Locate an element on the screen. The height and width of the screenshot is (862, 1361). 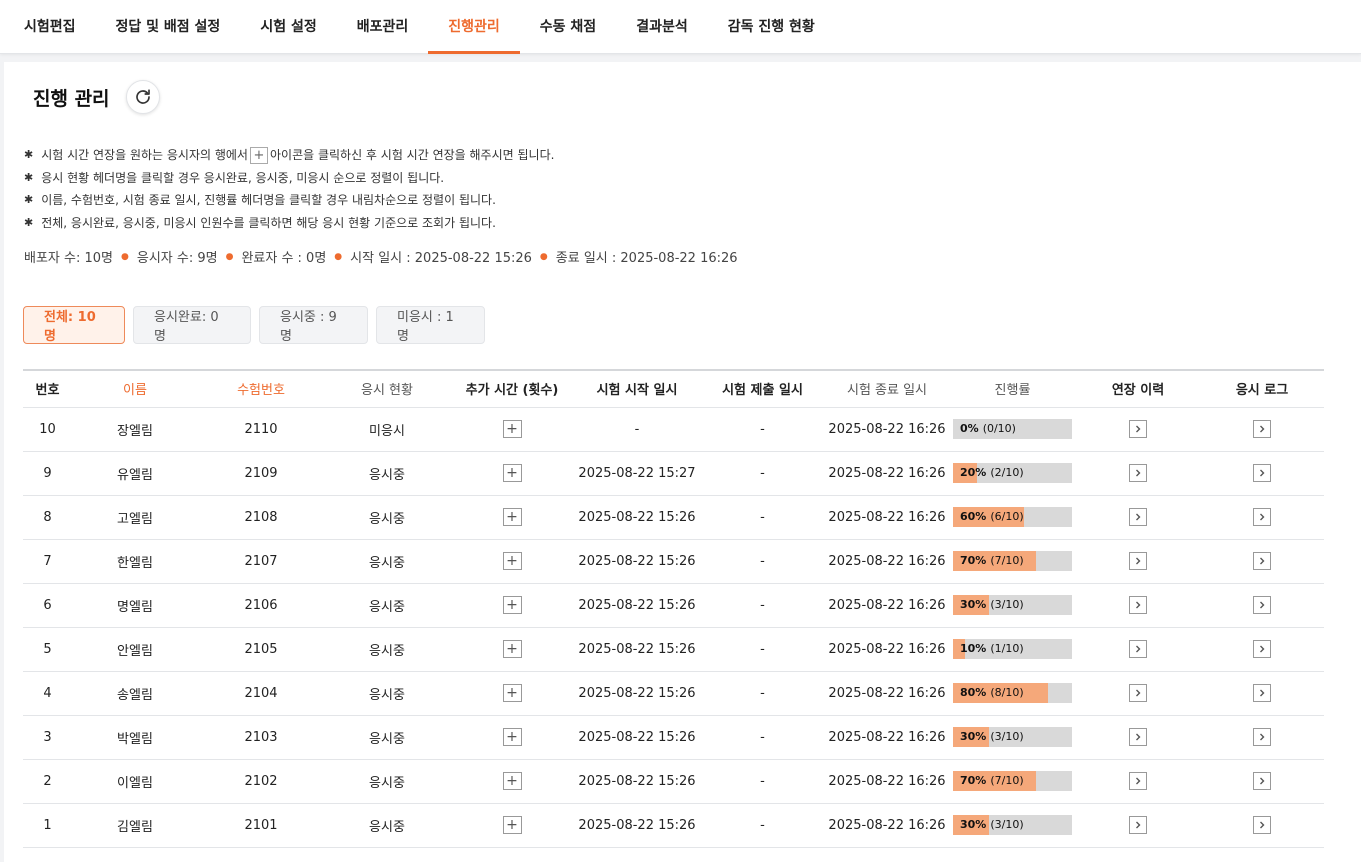
nav-tab: 시험 설정 is located at coordinates (288, 27).